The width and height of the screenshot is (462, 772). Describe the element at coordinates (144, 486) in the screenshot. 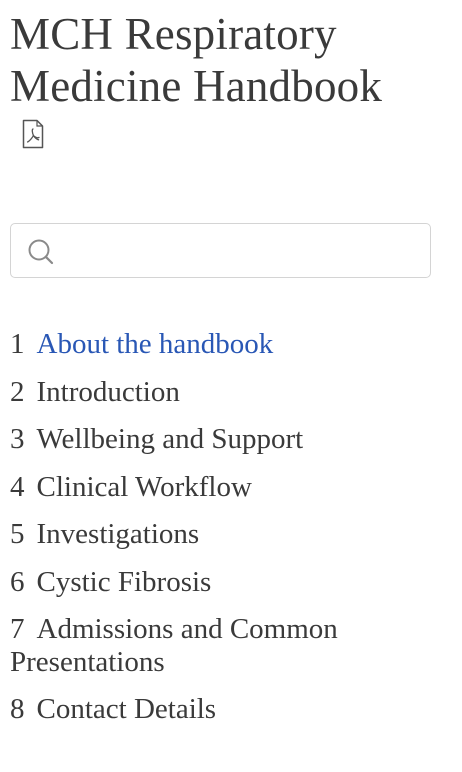

I see `toc-item-label: Clinical Workflow` at that location.